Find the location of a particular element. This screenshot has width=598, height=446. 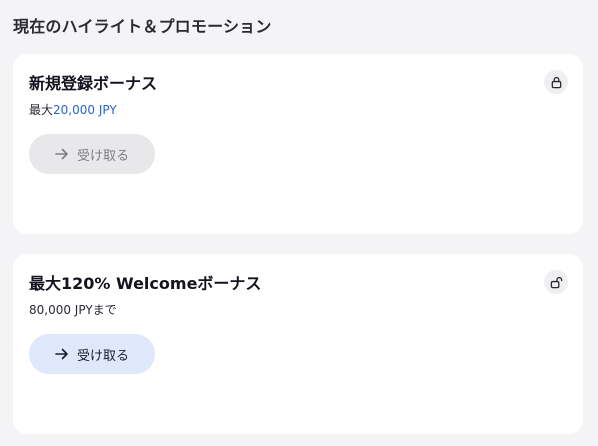

lock-open-icon-glyph is located at coordinates (556, 282).